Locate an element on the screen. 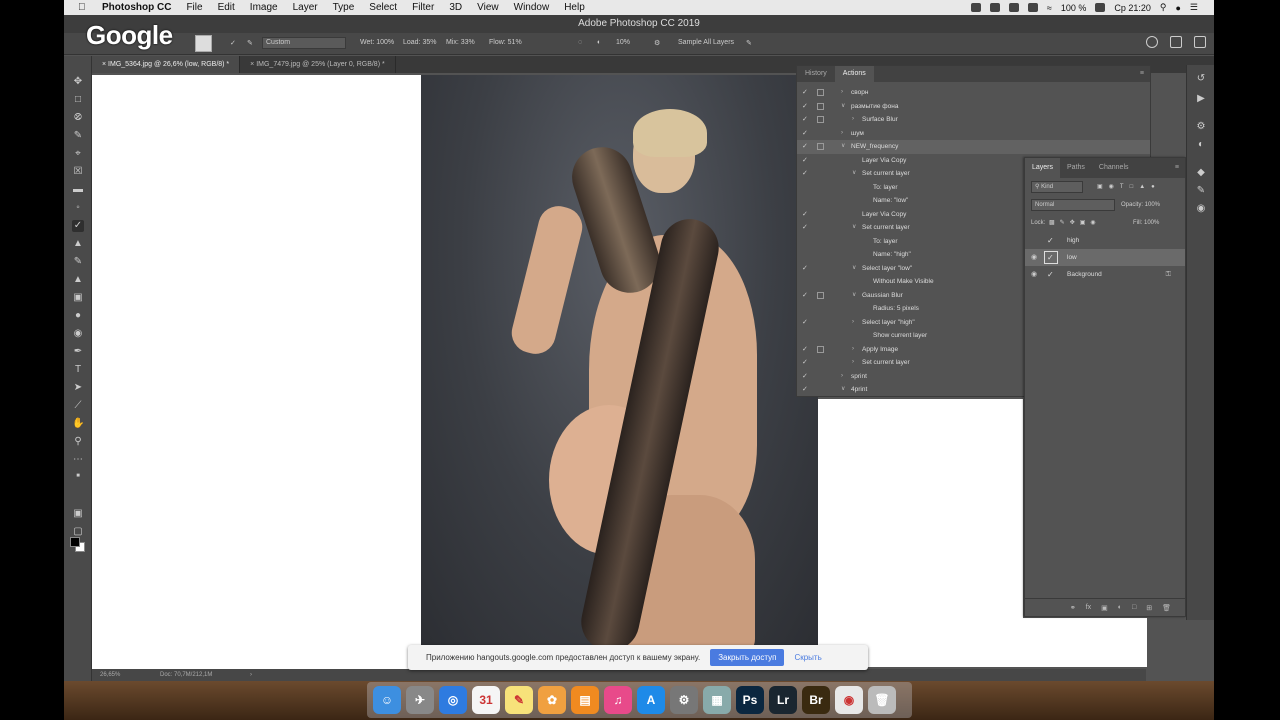 This screenshot has width=1280, height=720. dropbox-icon is located at coordinates (975, 7).